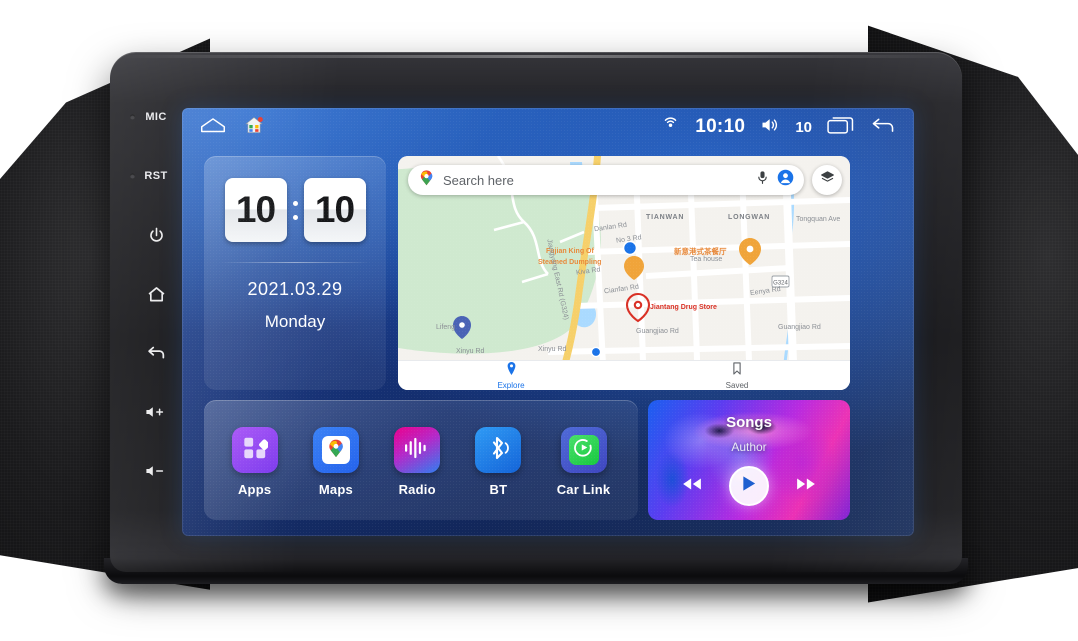 The image size is (1078, 641). Describe the element at coordinates (536, 571) in the screenshot. I see `head-unit-base` at that location.